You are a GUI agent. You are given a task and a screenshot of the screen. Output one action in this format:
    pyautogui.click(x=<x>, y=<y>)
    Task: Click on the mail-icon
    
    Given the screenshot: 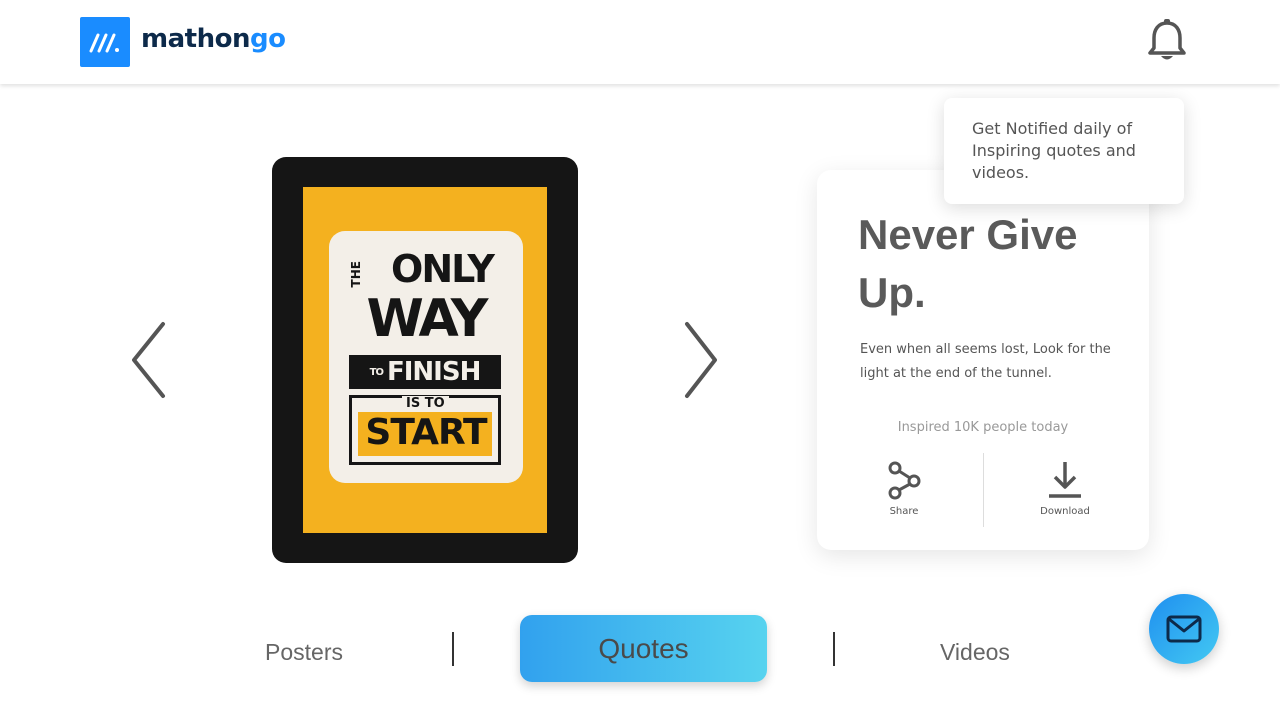 What is the action you would take?
    pyautogui.click(x=1184, y=629)
    